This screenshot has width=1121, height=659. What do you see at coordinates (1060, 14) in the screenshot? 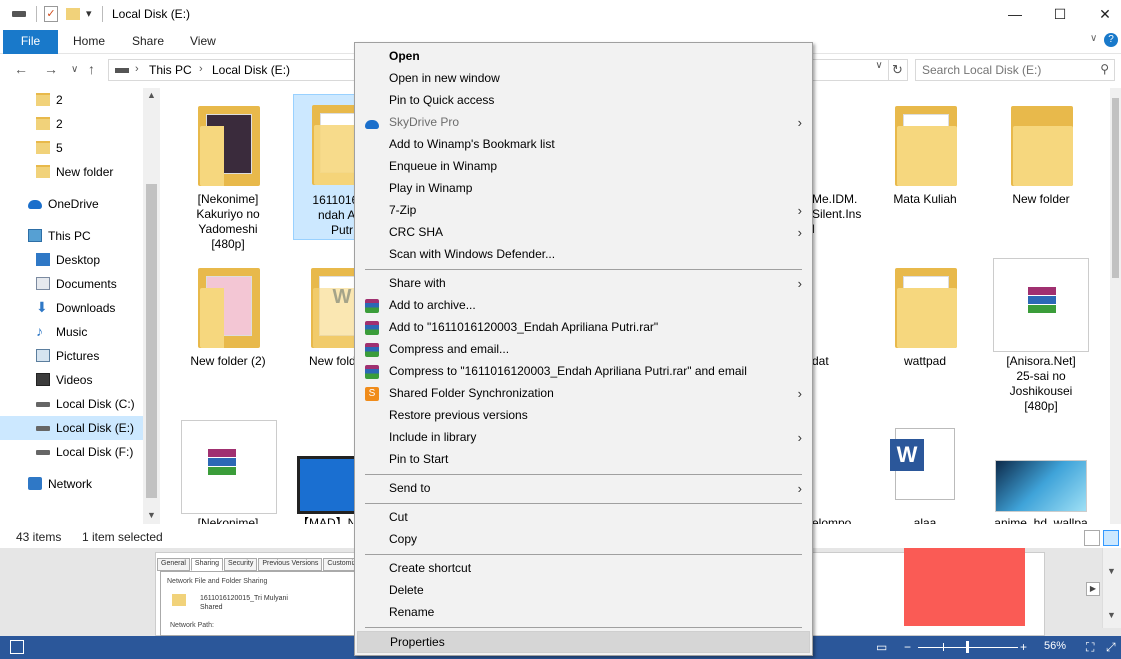
I see `maximize-button: ☐` at bounding box center [1060, 14].